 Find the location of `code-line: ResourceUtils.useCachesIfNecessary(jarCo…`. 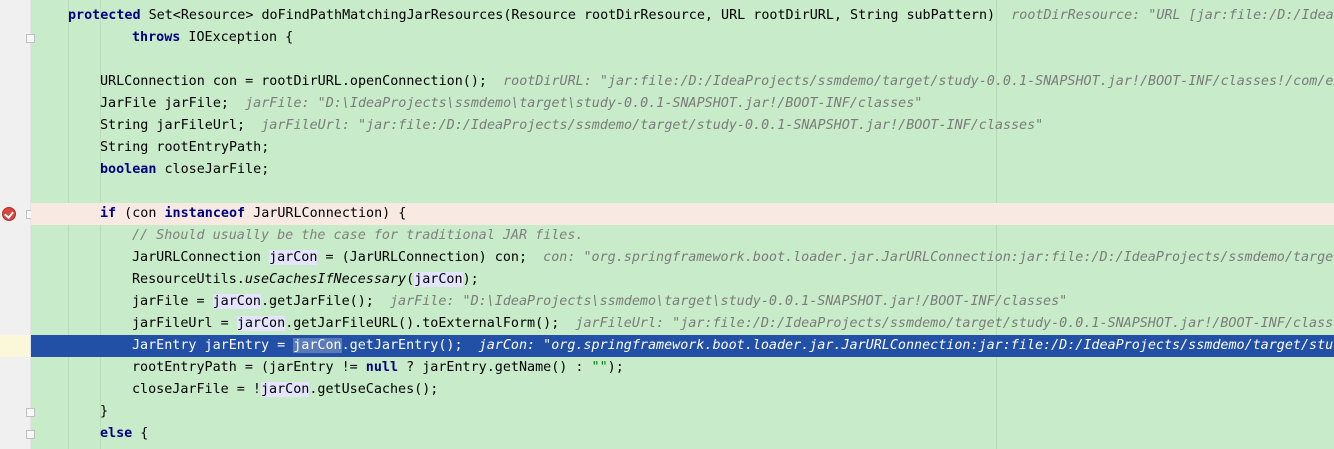

code-line: ResourceUtils.useCachesIfNecessary(jarCo… is located at coordinates (682, 280).